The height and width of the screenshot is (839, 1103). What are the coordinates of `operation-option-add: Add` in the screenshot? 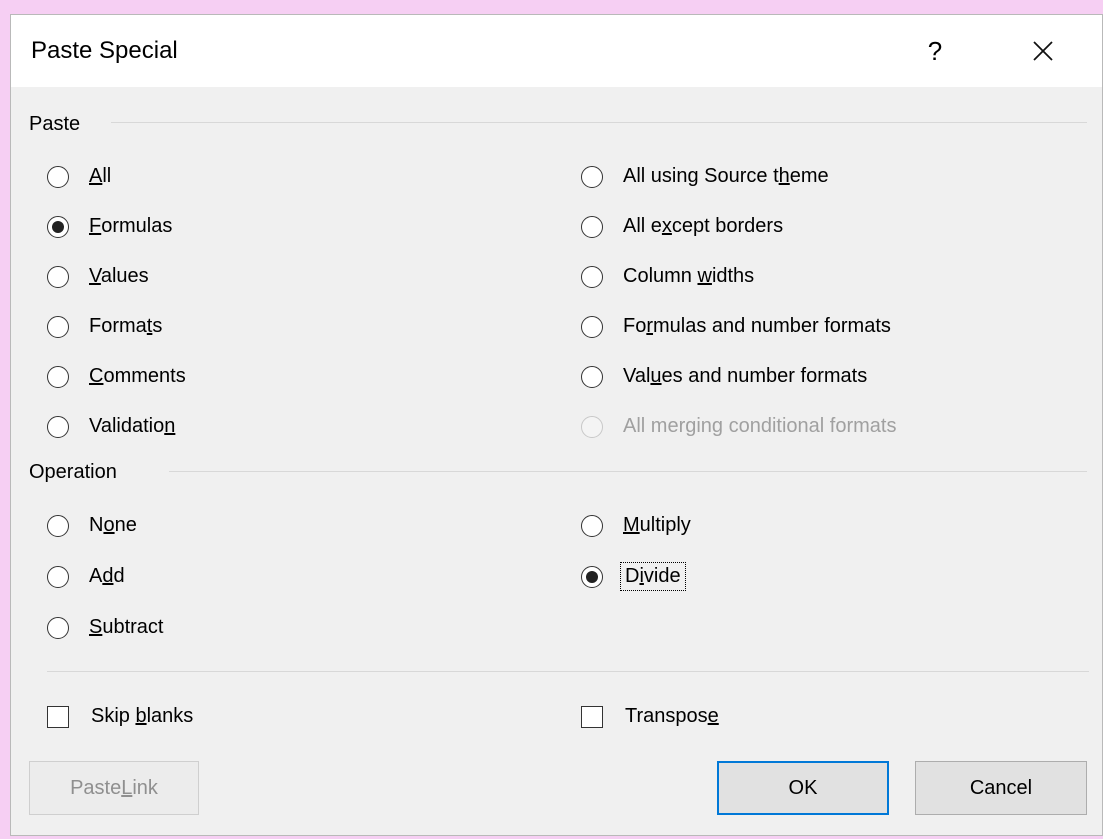 It's located at (86, 576).